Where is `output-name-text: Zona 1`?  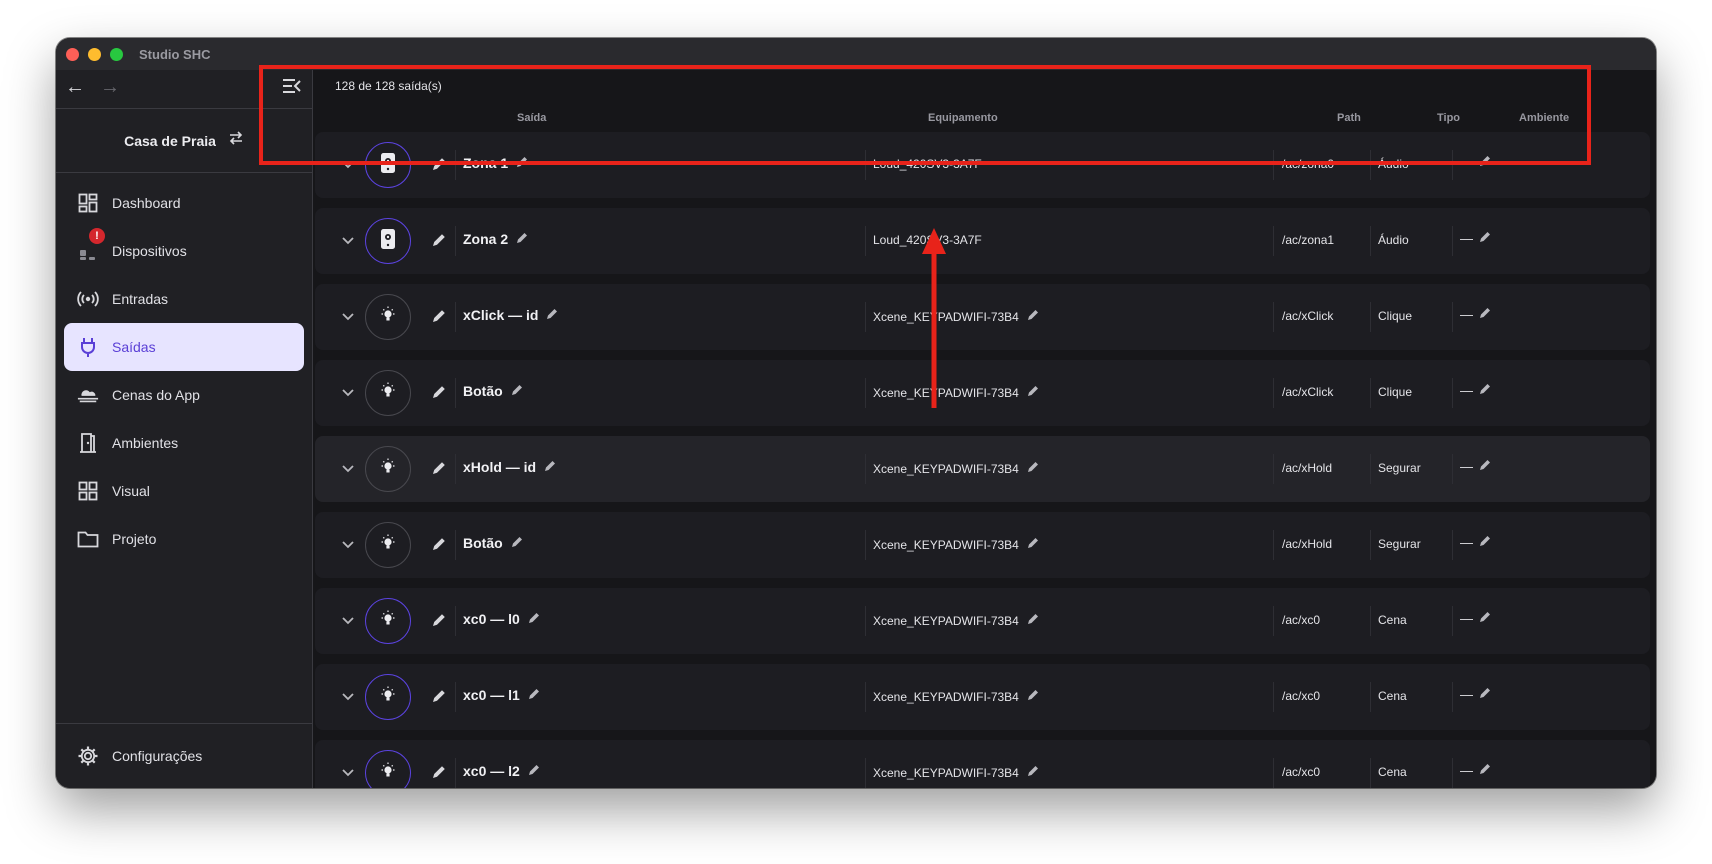 output-name-text: Zona 1 is located at coordinates (486, 163).